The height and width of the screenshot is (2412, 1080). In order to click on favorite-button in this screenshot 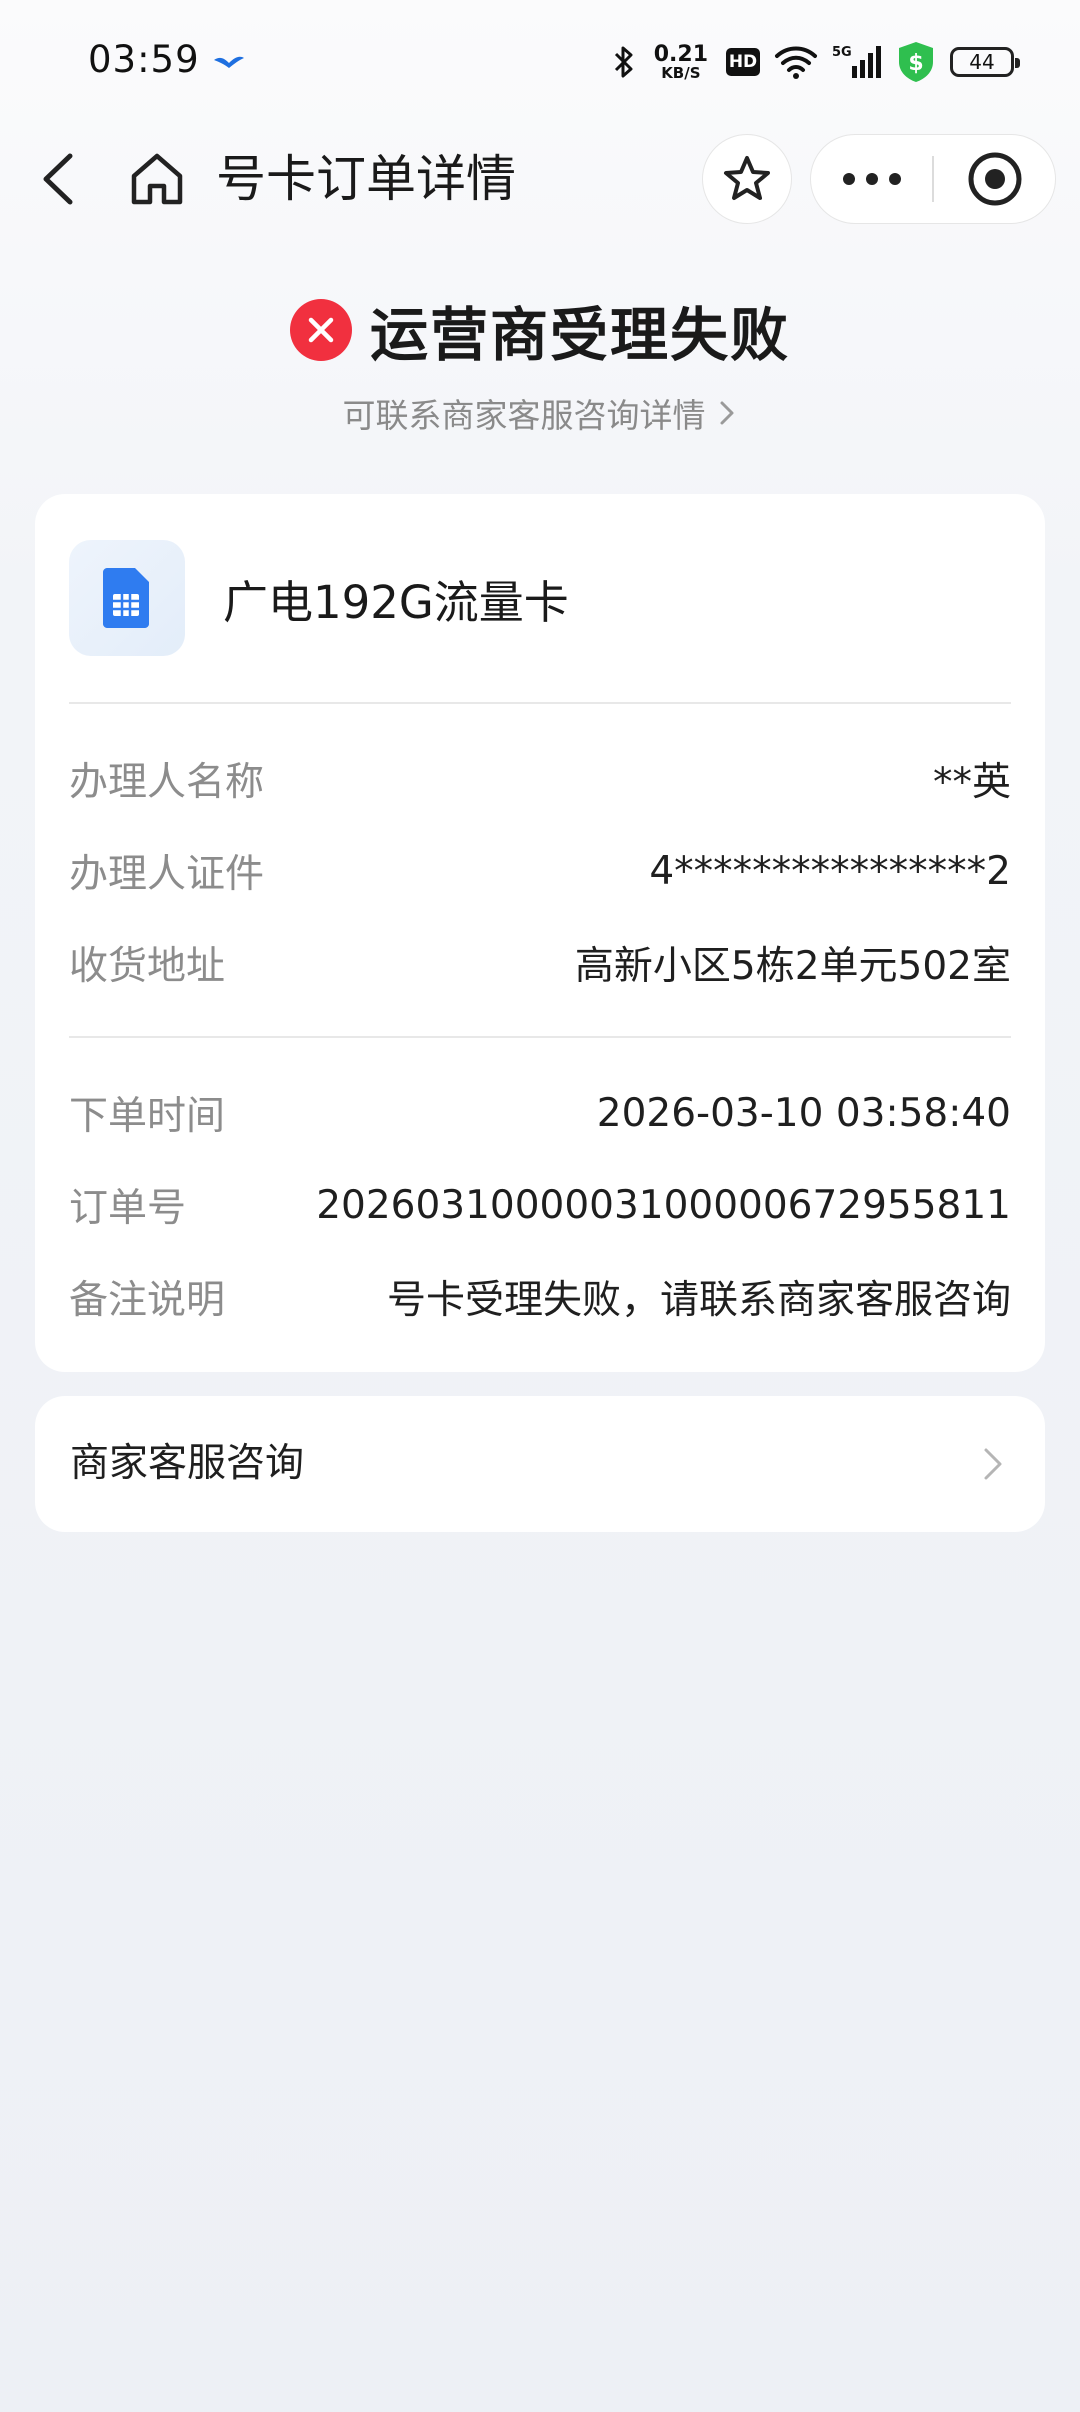, I will do `click(747, 179)`.